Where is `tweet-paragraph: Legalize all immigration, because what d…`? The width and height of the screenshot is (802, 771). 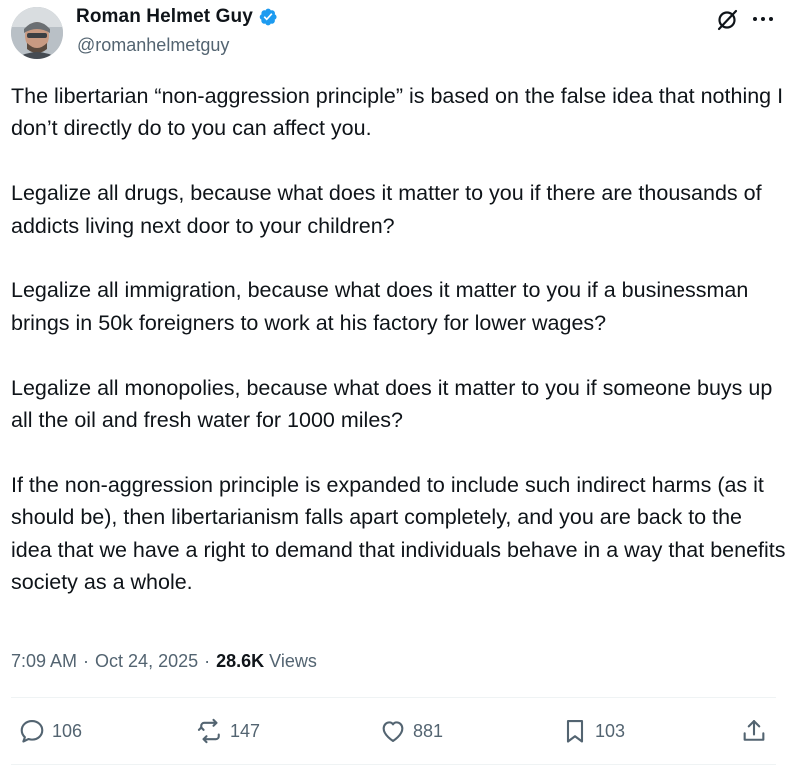
tweet-paragraph: Legalize all immigration, because what d… is located at coordinates (383, 306).